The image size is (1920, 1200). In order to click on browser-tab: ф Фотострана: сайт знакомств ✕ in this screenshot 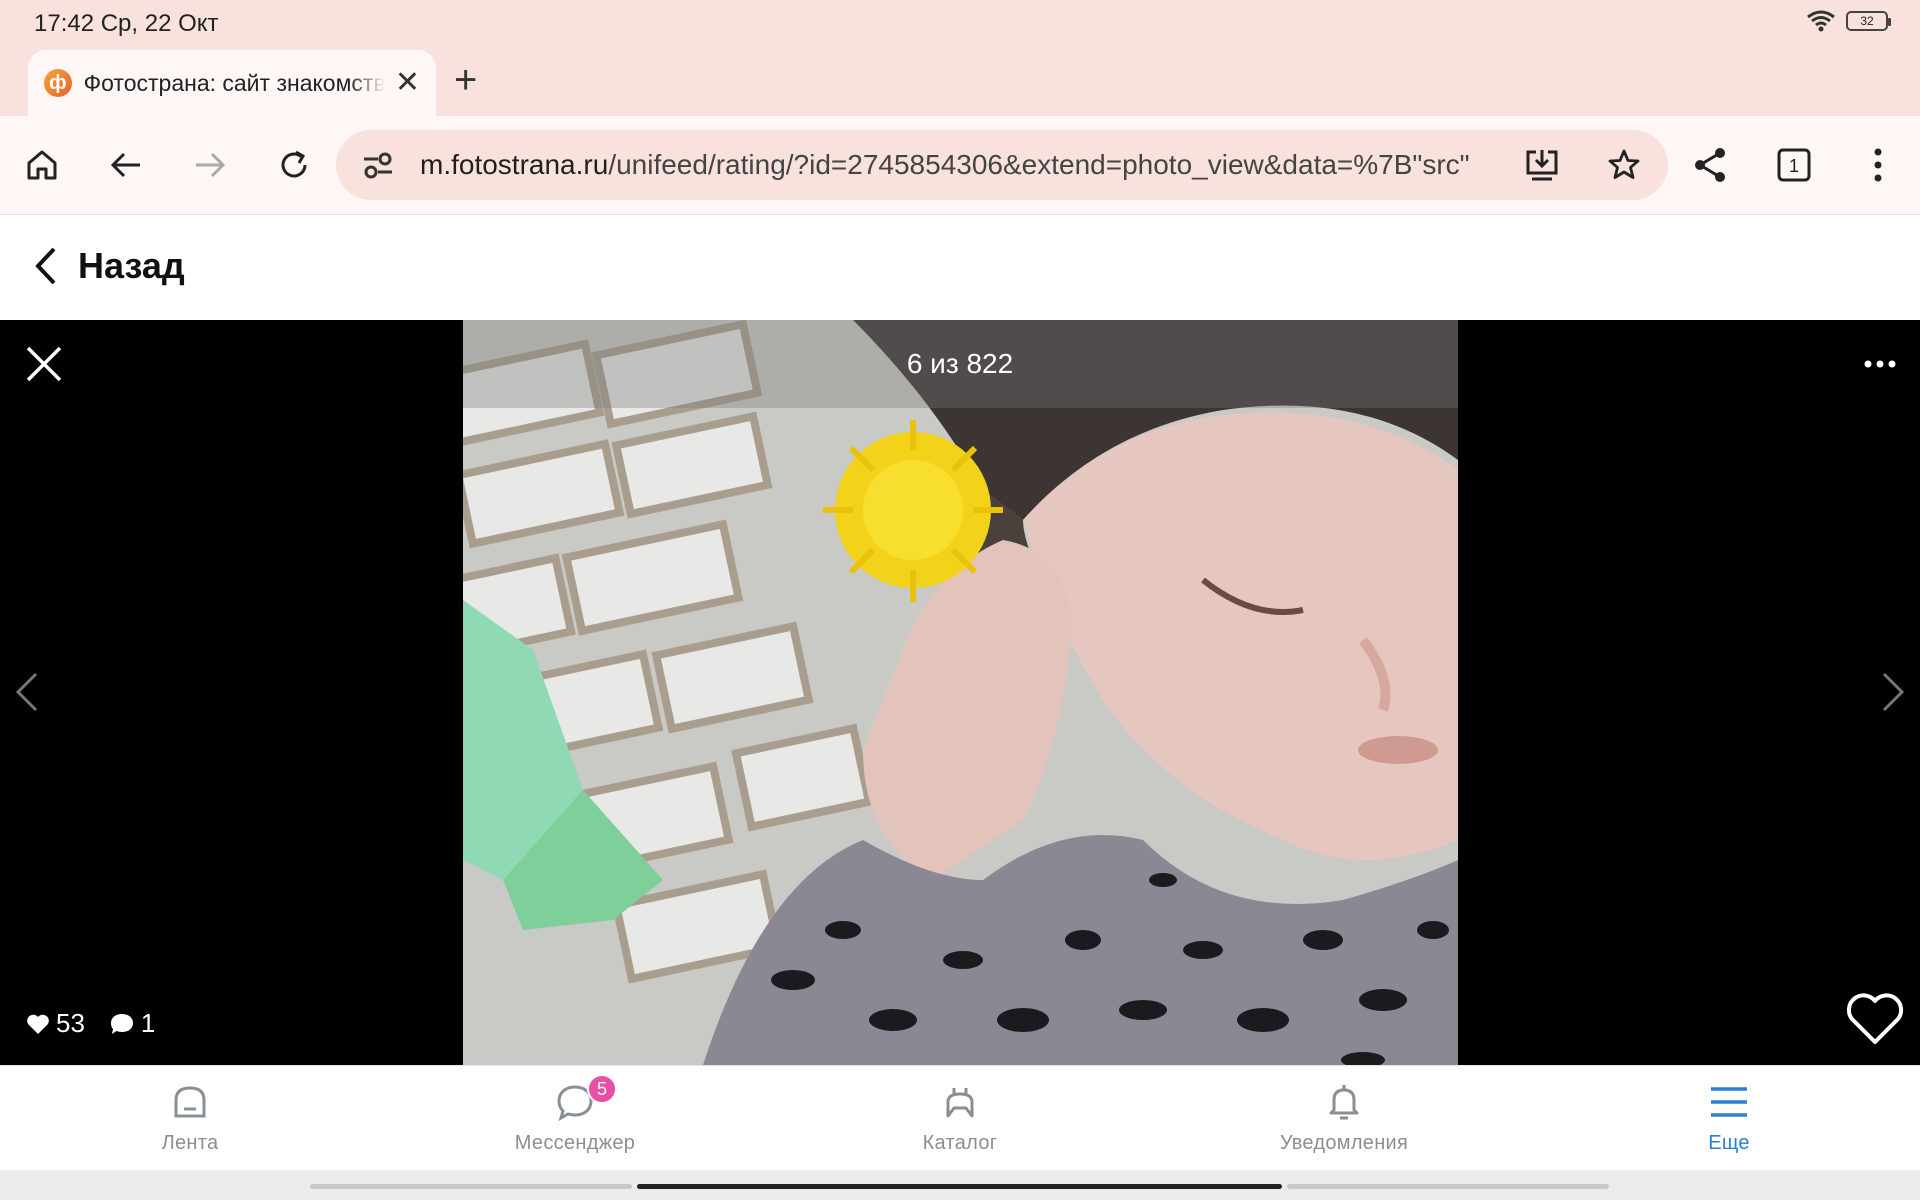, I will do `click(232, 83)`.